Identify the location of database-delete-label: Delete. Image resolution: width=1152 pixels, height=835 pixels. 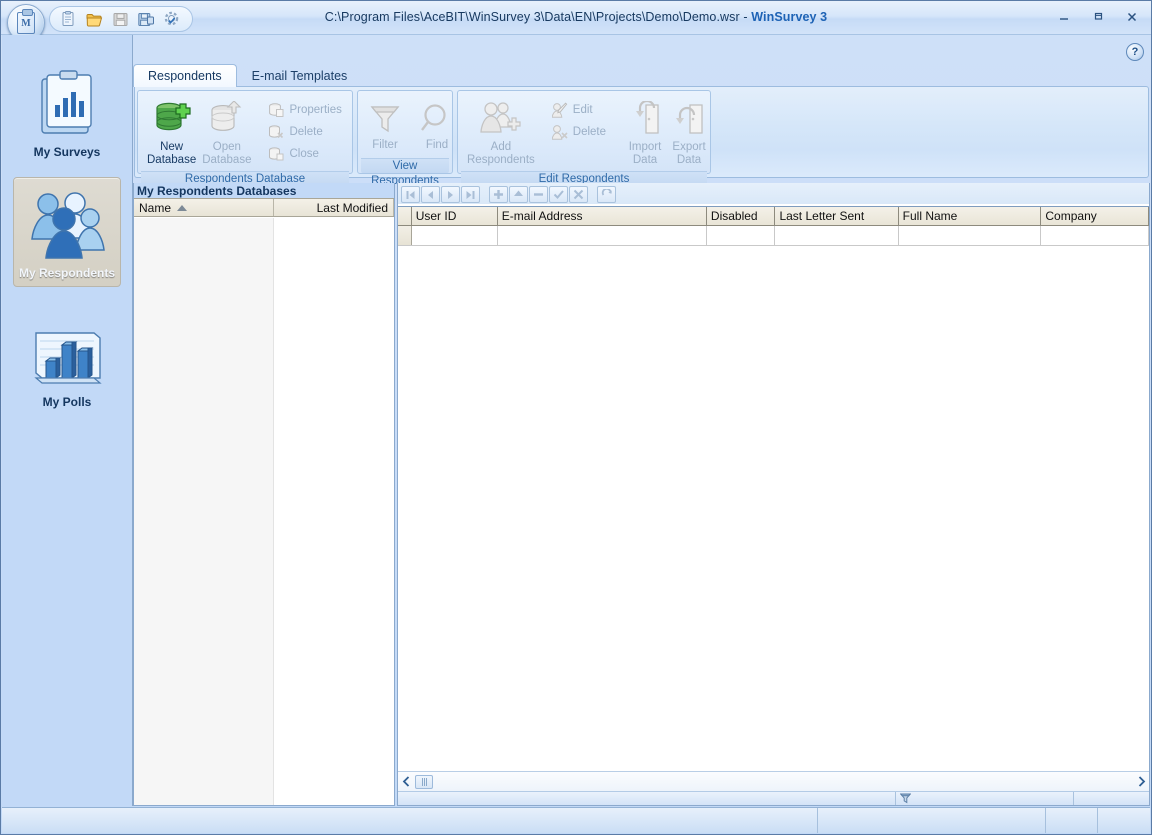
(306, 132).